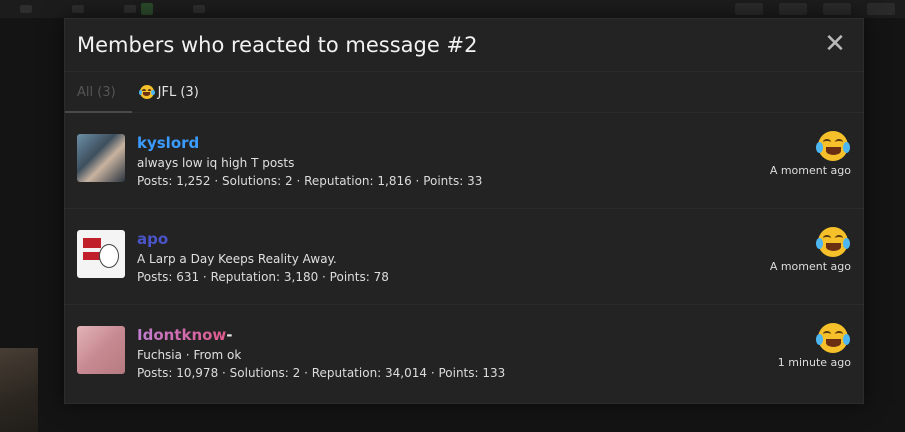  Describe the element at coordinates (263, 239) in the screenshot. I see `username-link: apo` at that location.